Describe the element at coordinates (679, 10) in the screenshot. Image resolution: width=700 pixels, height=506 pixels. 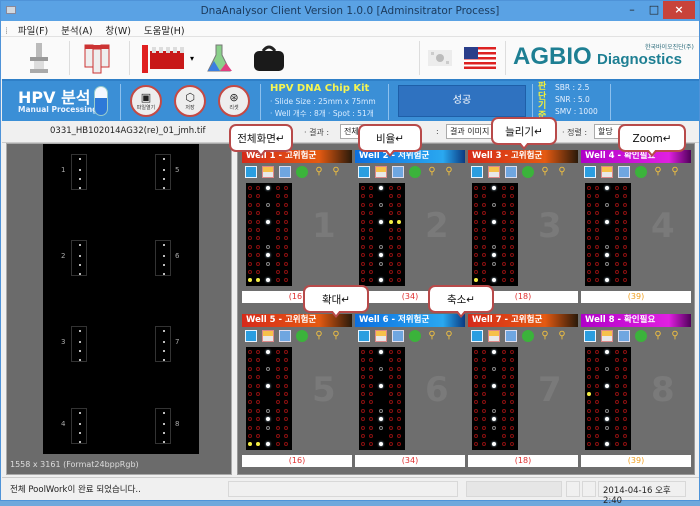
I see `close-button: ×` at that location.